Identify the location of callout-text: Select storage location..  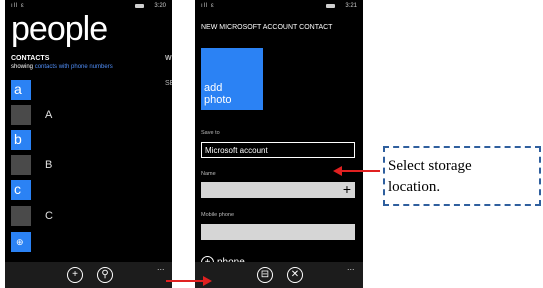
(430, 177).